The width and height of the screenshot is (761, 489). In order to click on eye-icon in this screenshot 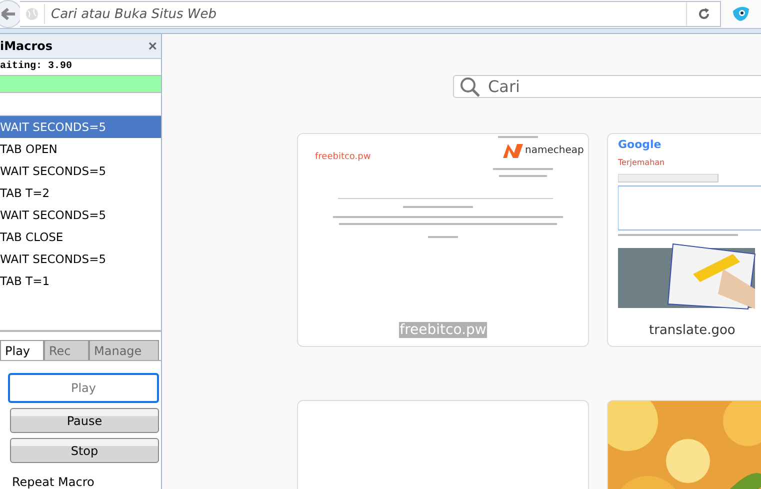, I will do `click(741, 14)`.